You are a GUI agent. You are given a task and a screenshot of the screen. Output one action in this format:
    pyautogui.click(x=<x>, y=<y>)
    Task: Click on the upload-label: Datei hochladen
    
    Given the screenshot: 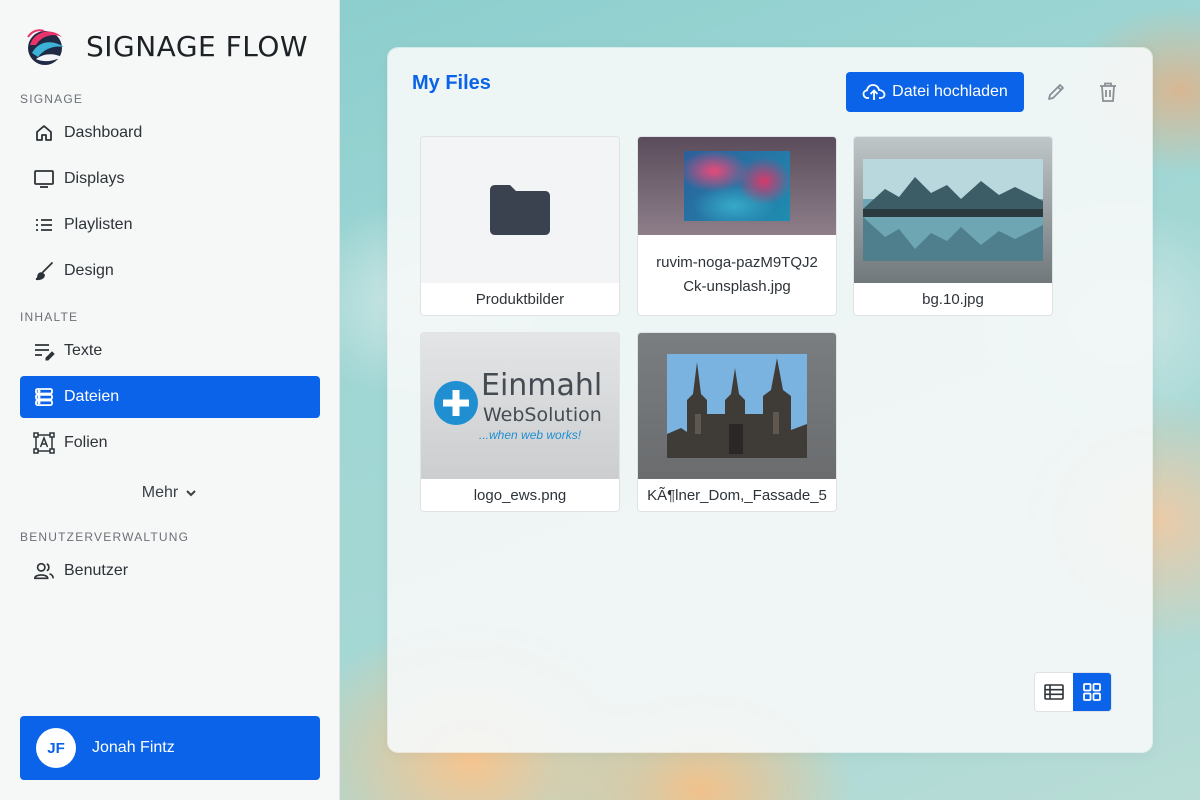 What is the action you would take?
    pyautogui.click(x=950, y=91)
    